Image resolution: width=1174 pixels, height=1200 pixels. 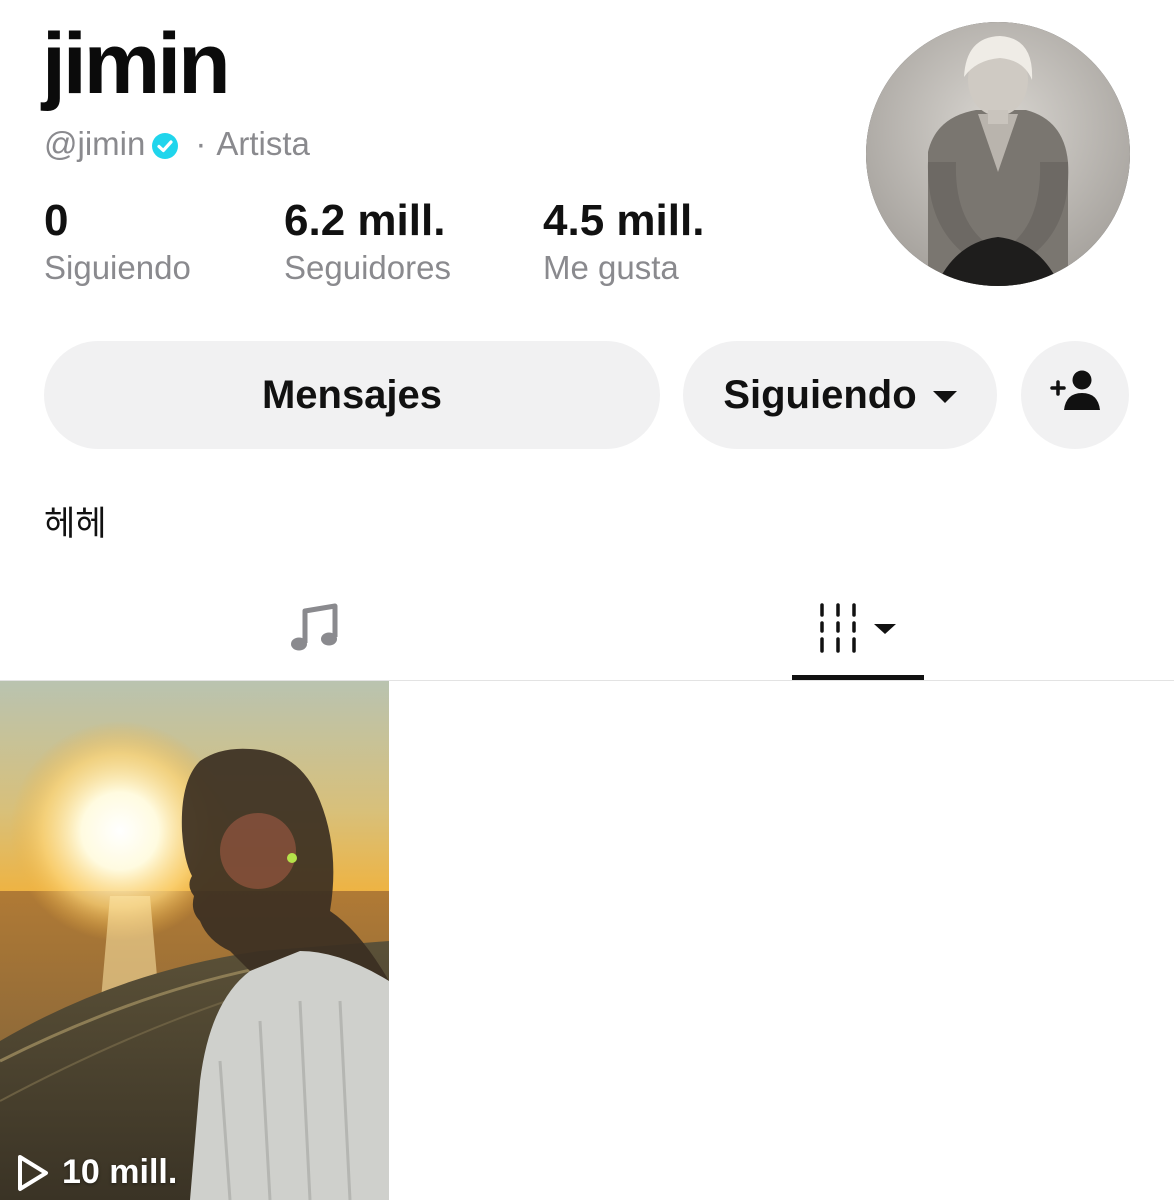 What do you see at coordinates (263, 143) in the screenshot?
I see `profile-category: Artista` at bounding box center [263, 143].